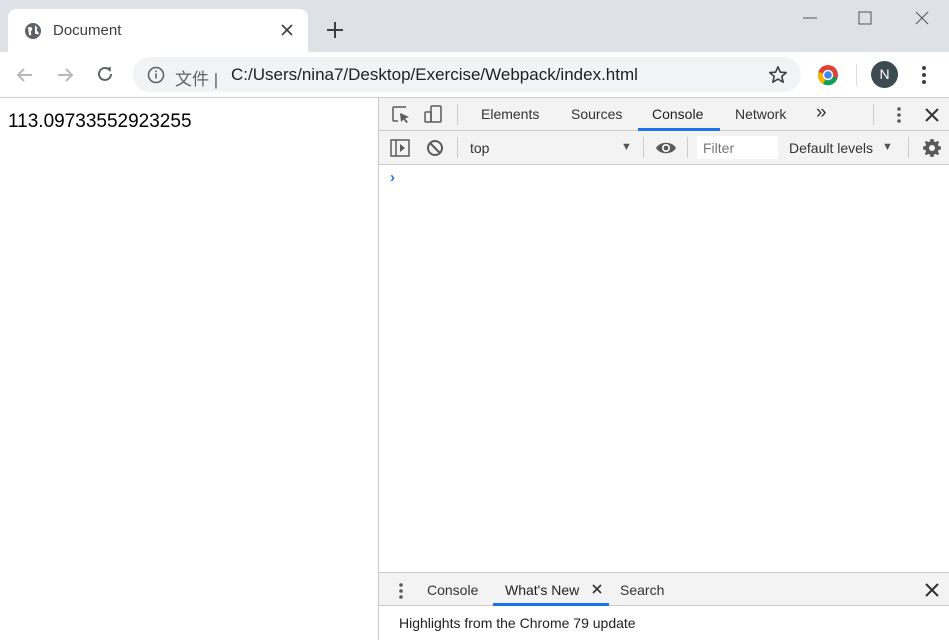 This screenshot has height=640, width=949. What do you see at coordinates (596, 114) in the screenshot?
I see `tab-sources: Sources` at bounding box center [596, 114].